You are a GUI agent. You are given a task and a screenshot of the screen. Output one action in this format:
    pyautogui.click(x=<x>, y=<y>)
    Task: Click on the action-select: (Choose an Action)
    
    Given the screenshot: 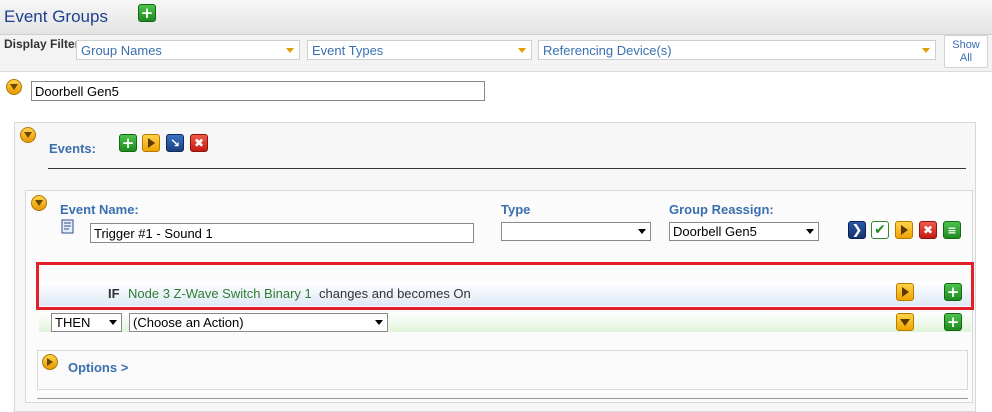 What is the action you would take?
    pyautogui.click(x=258, y=322)
    